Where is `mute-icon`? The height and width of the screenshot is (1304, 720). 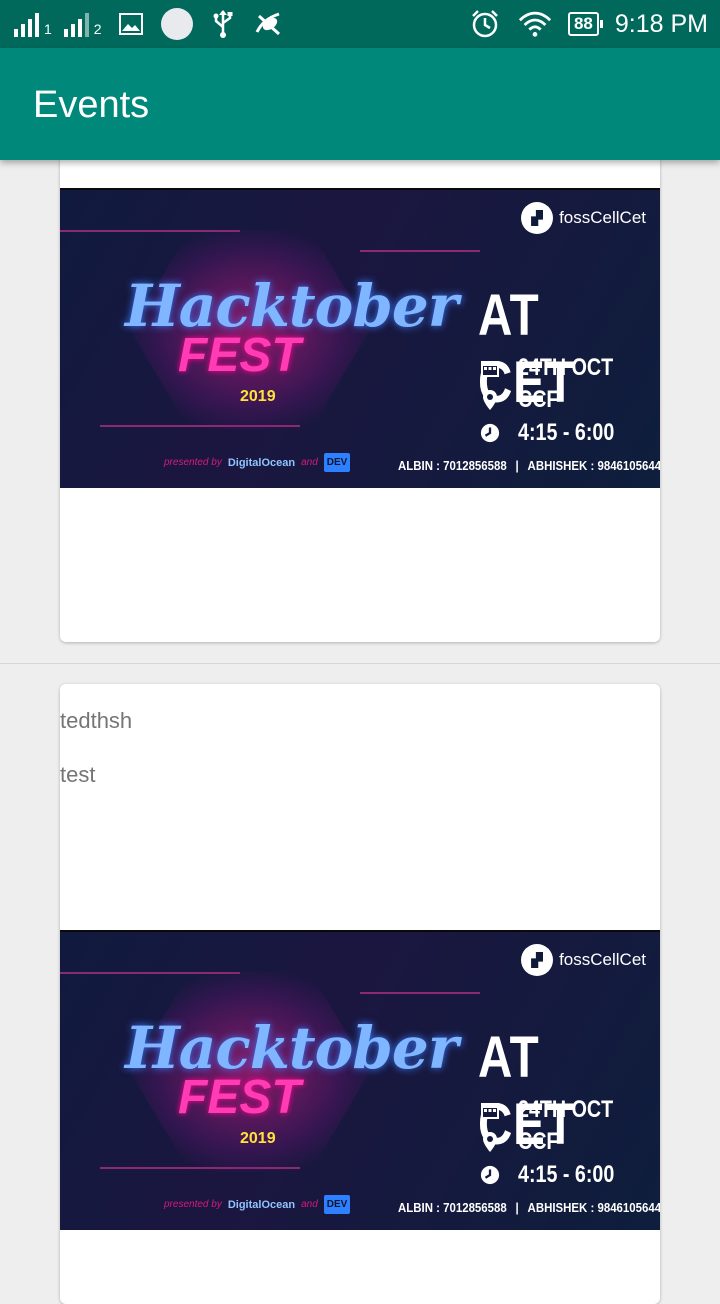
mute-icon is located at coordinates (269, 24).